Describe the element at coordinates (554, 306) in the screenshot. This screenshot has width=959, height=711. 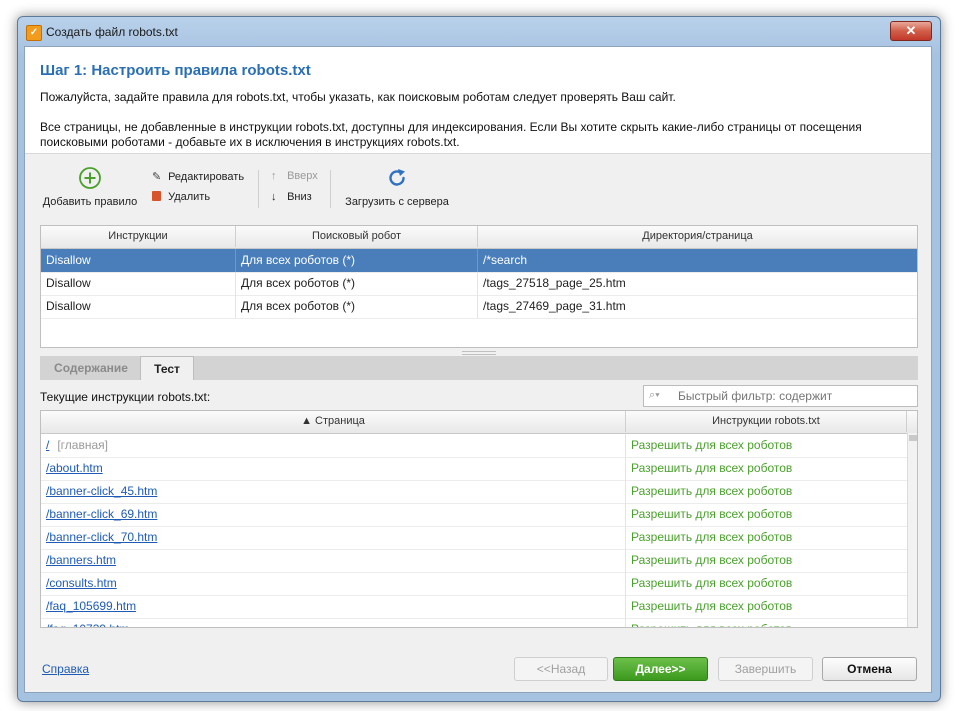
I see `rule-path: /tags_27469_page_31.htm` at that location.